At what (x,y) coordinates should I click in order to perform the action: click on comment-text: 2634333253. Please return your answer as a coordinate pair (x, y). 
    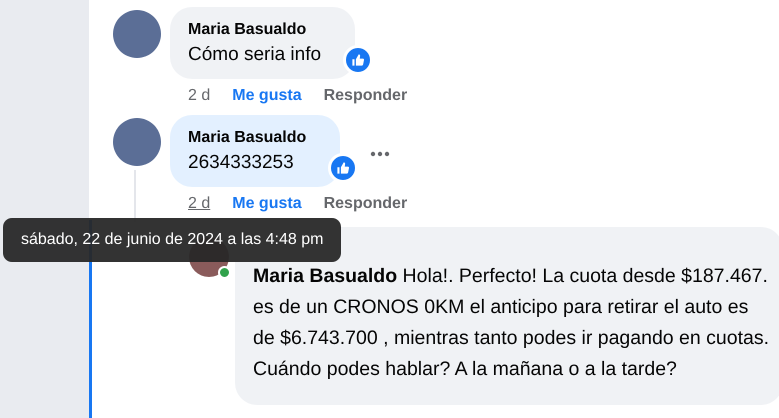
    Looking at the image, I should click on (241, 163).